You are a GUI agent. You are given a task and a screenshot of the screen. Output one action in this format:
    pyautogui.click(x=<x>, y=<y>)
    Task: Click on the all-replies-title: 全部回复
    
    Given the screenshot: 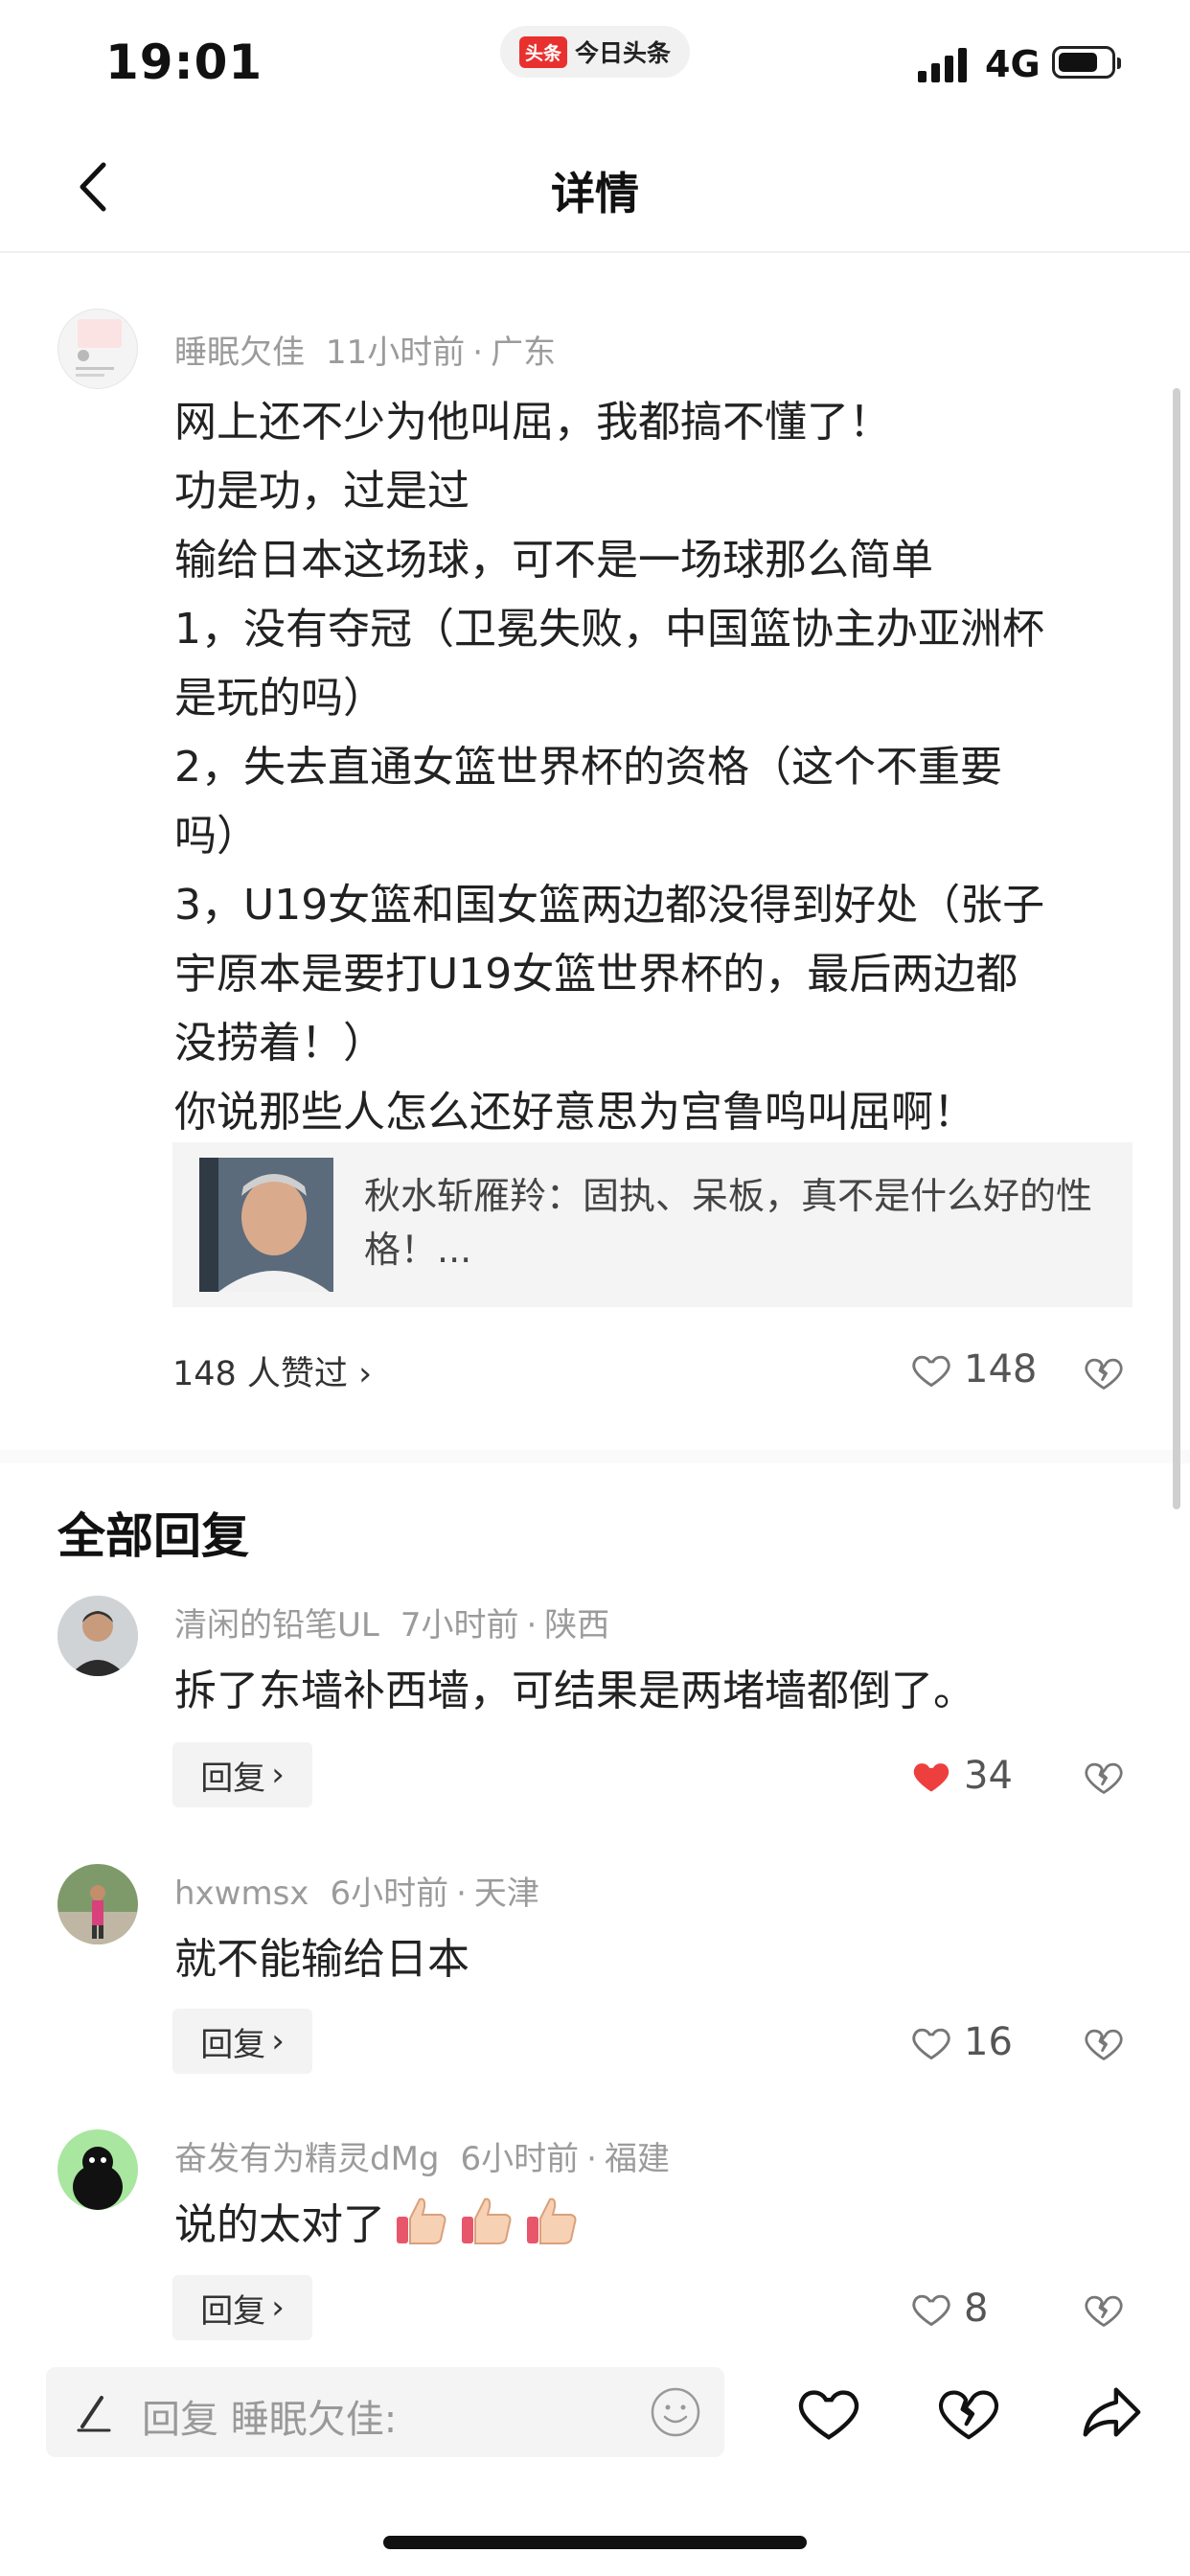 What is the action you would take?
    pyautogui.click(x=153, y=1536)
    